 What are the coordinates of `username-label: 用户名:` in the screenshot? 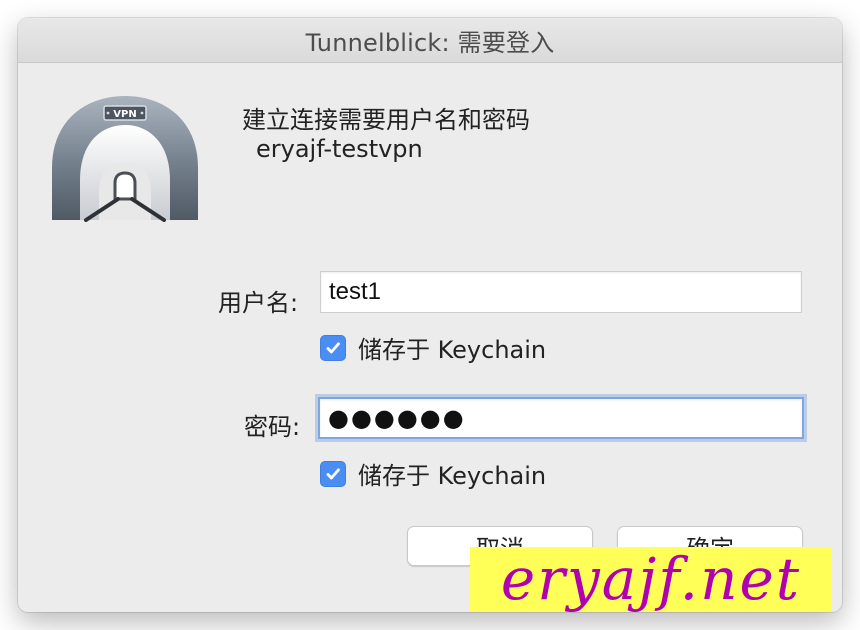 It's located at (258, 303).